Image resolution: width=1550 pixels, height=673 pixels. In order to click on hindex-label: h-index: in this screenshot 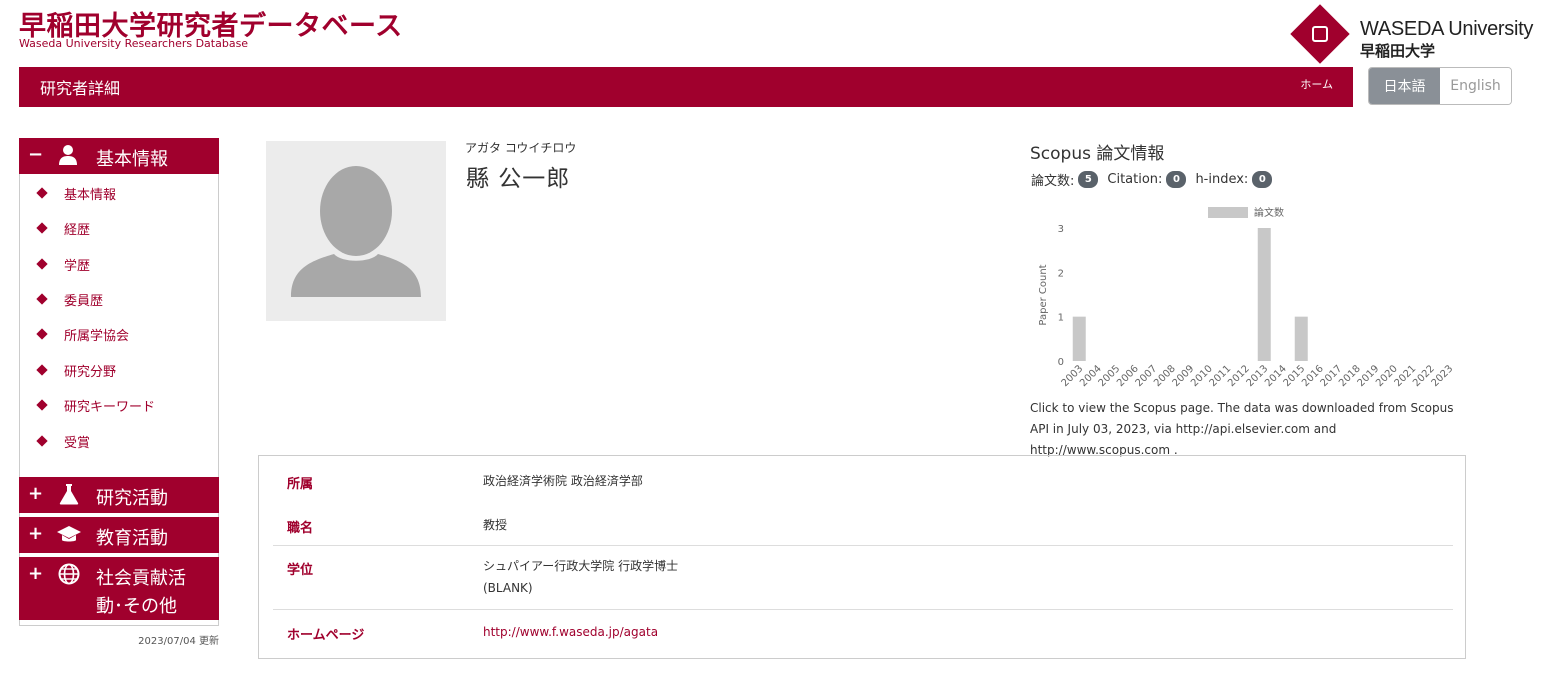, I will do `click(1222, 179)`.